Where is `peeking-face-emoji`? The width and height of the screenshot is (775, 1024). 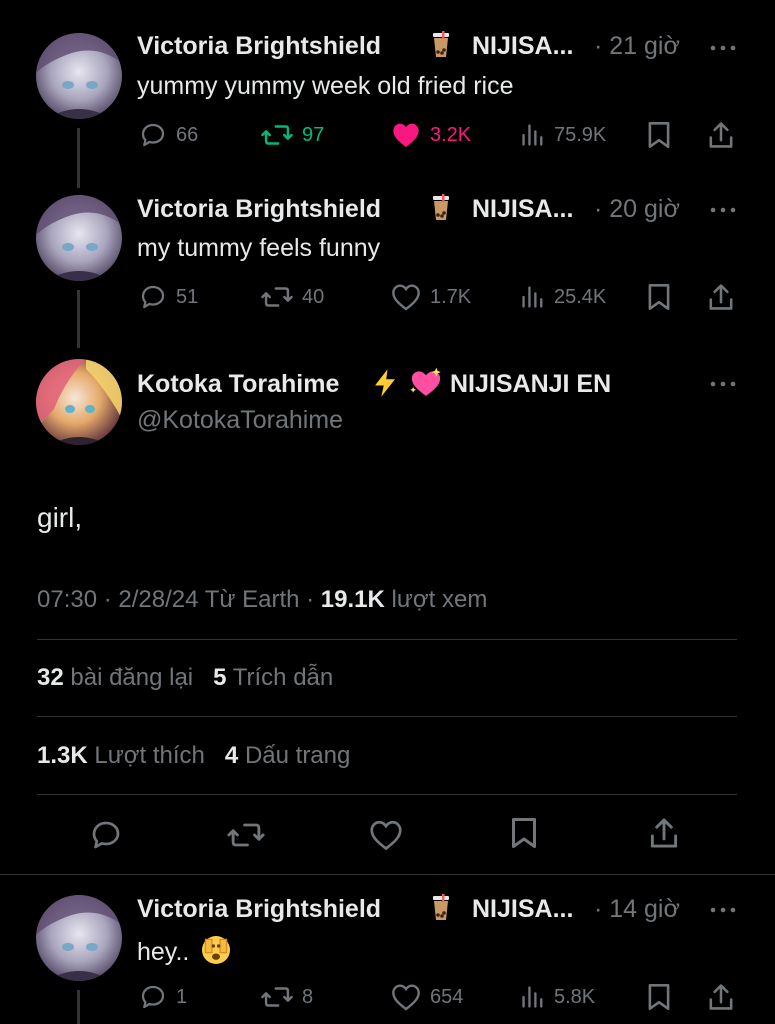
peeking-face-emoji is located at coordinates (216, 950).